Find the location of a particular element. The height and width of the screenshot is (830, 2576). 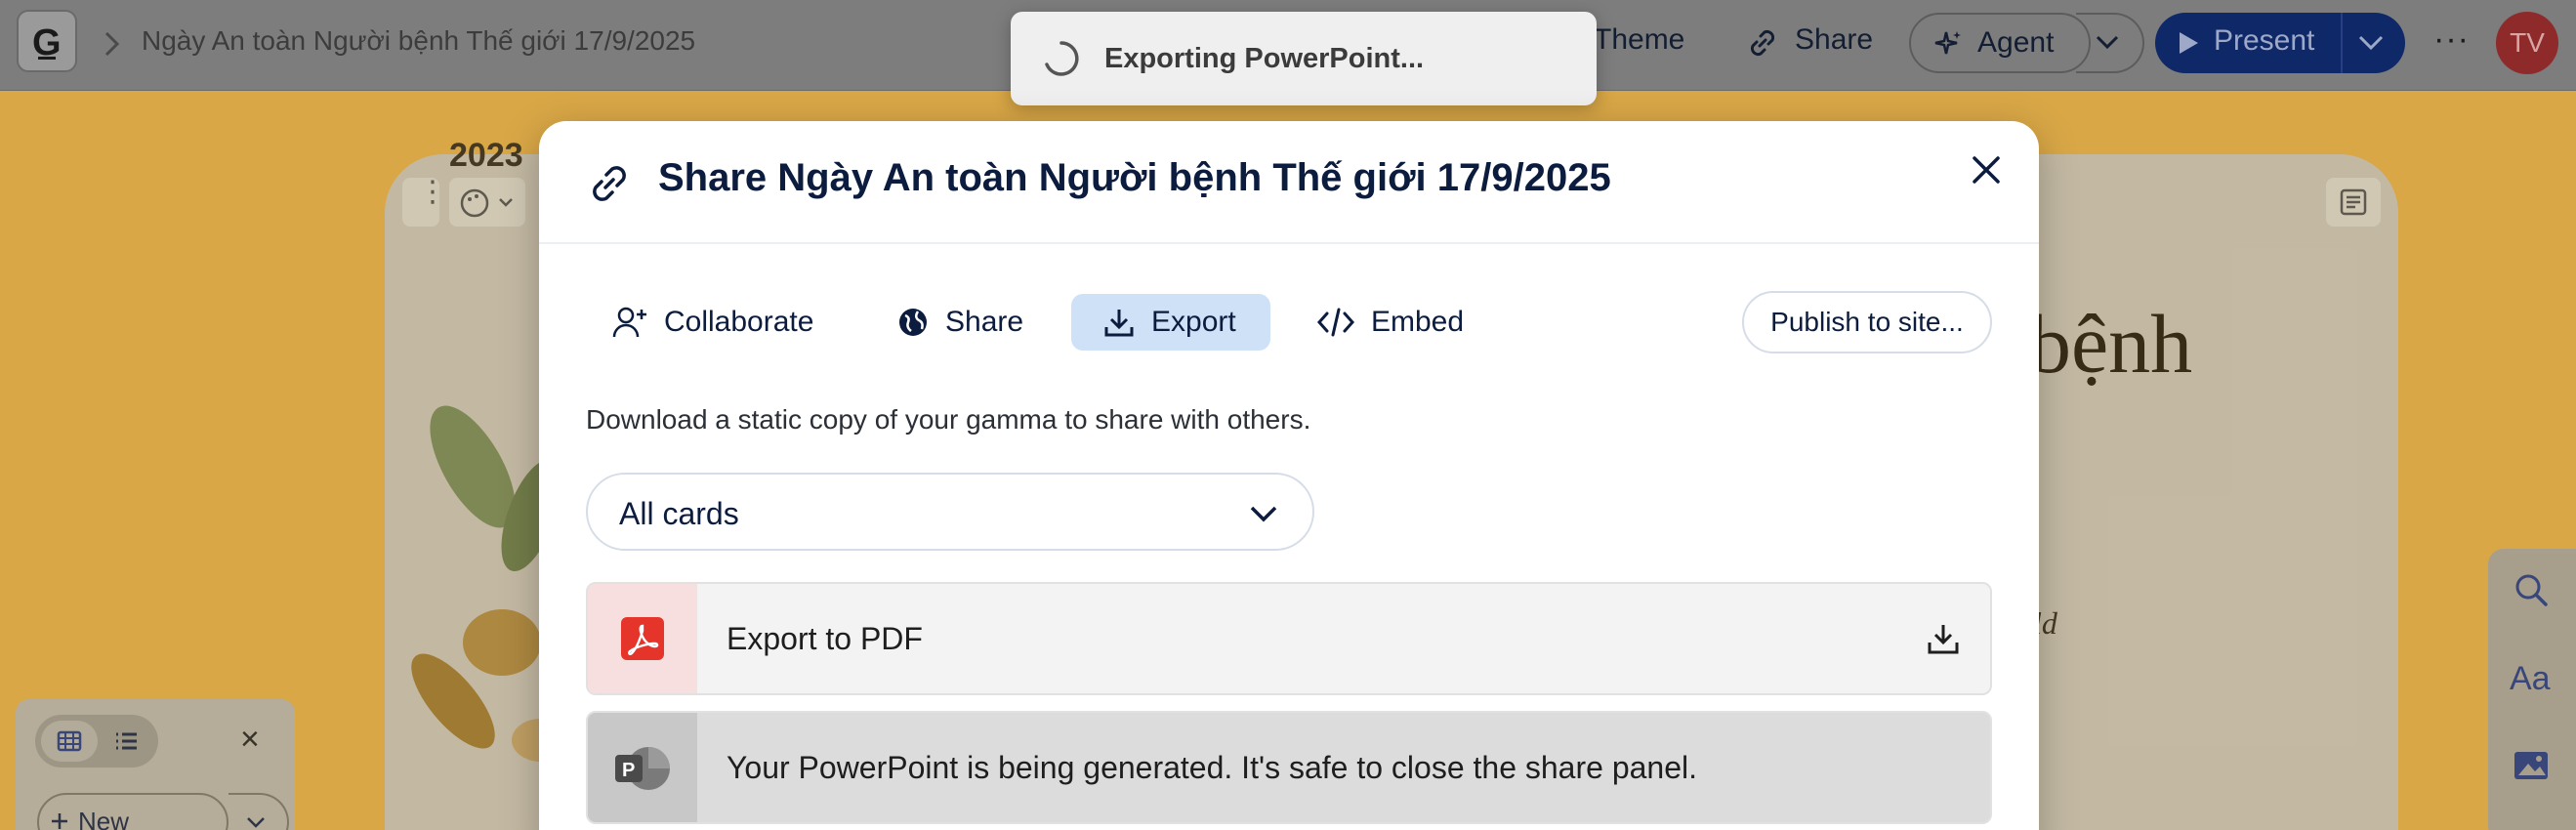

pdf-icon is located at coordinates (642, 638).